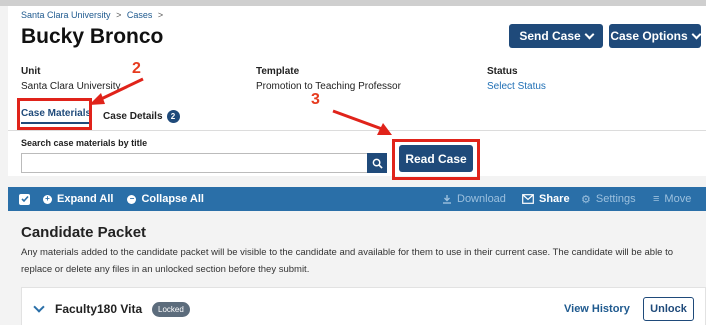 The width and height of the screenshot is (706, 325). I want to click on template-value: Promotion to Teaching Professor, so click(328, 86).